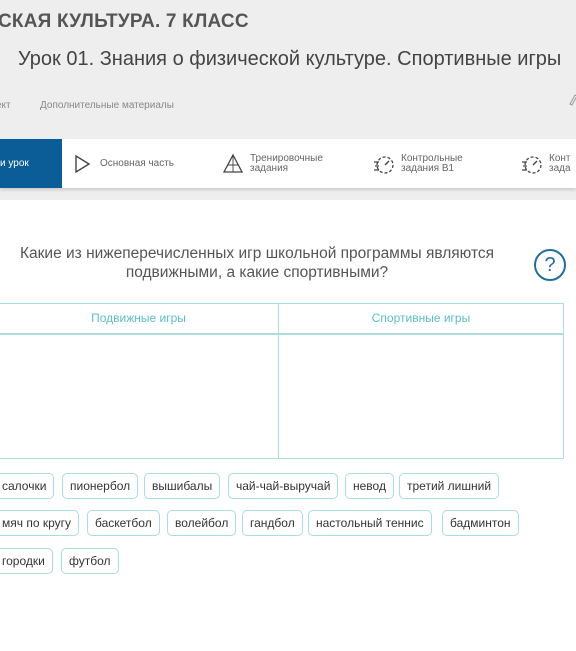 This screenshot has width=576, height=651. Describe the element at coordinates (26, 561) in the screenshot. I see `option-chip: городки` at that location.